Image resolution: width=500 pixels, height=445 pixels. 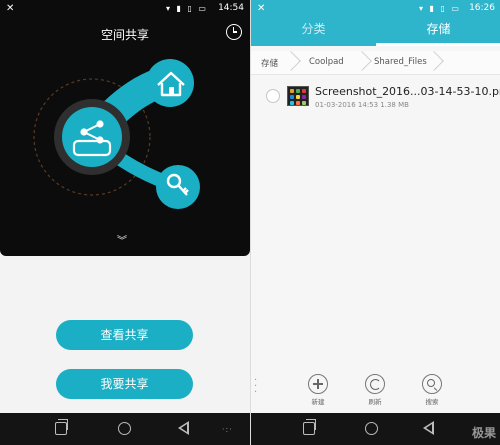 What do you see at coordinates (438, 28) in the screenshot?
I see `tab-storage: 存储` at bounding box center [438, 28].